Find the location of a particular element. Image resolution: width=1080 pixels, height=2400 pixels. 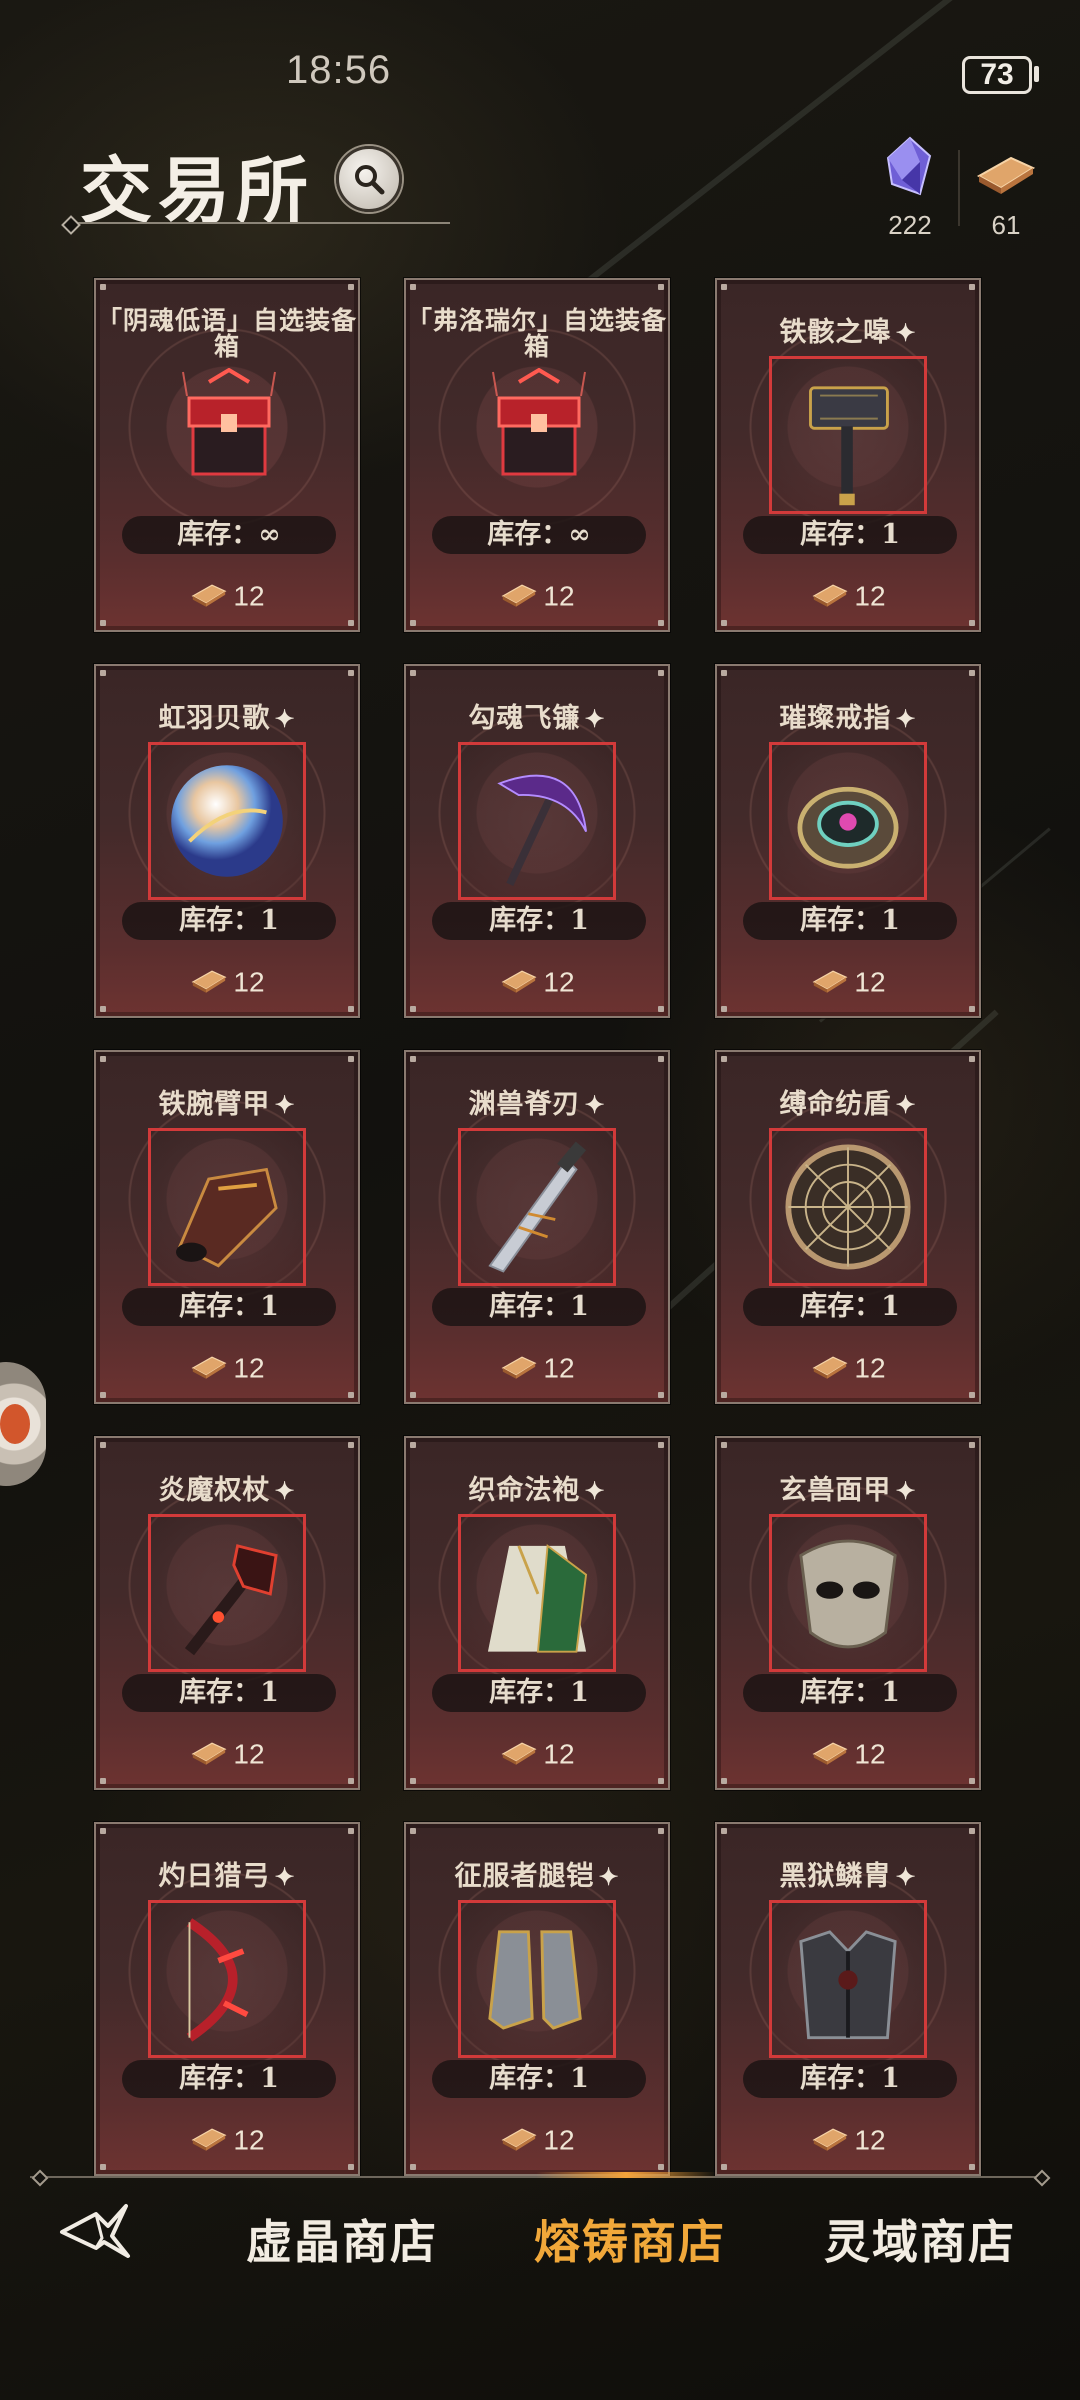

item-card: 璀璨戒指 ✦ 库存：1 12 is located at coordinates (848, 841).